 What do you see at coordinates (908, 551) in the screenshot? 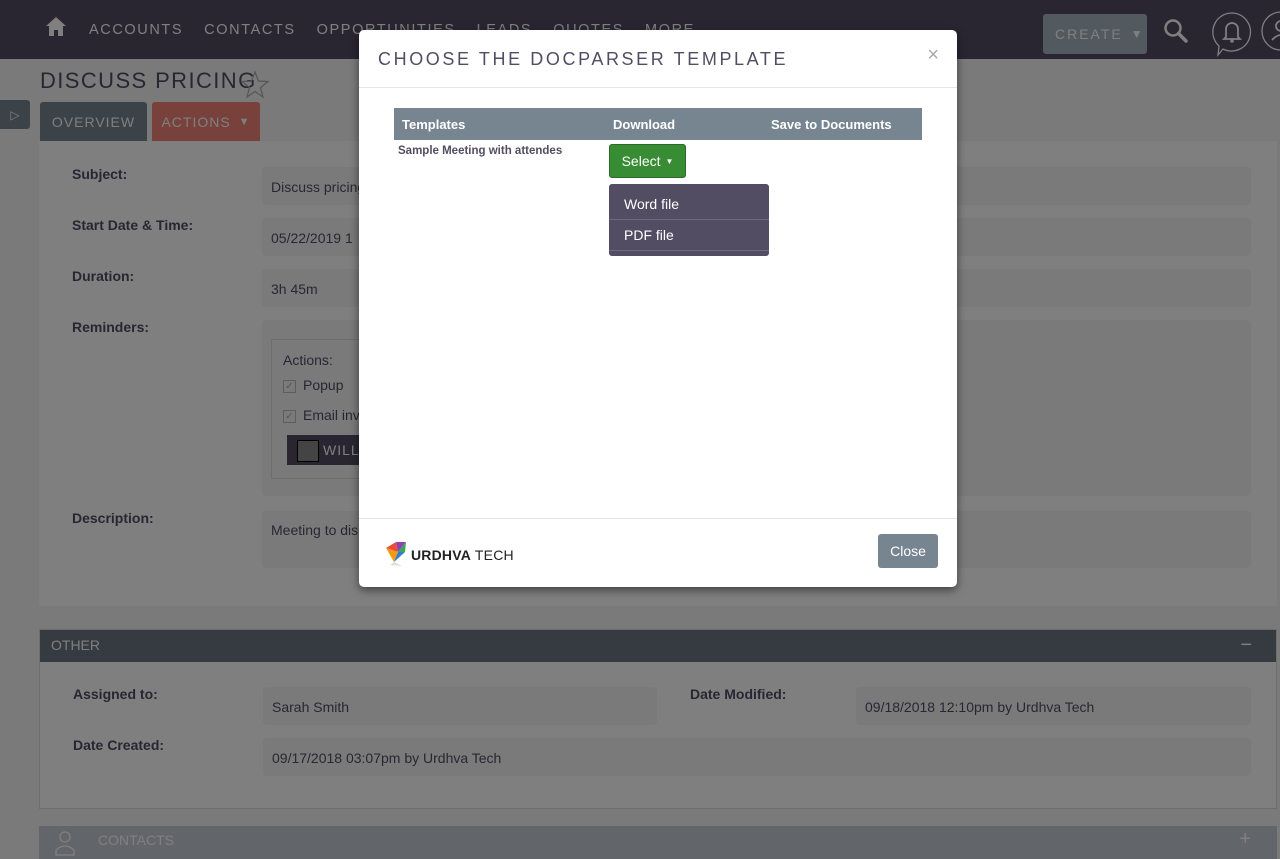
I see `close-button: Close` at bounding box center [908, 551].